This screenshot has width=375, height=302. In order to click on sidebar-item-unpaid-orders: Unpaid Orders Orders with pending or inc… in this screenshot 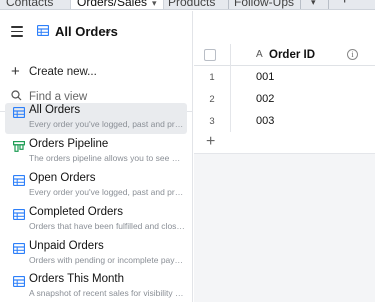, I will do `click(96, 254)`.